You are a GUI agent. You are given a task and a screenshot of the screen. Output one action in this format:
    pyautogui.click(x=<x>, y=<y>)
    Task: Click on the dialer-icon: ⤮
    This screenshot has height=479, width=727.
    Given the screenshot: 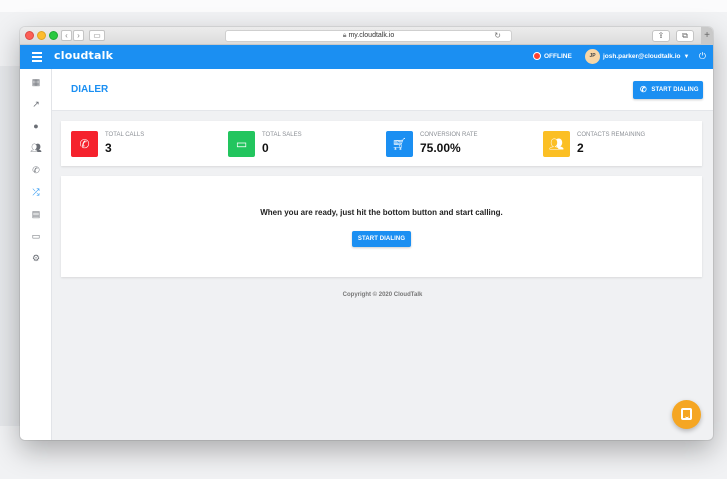 What is the action you would take?
    pyautogui.click(x=36, y=192)
    